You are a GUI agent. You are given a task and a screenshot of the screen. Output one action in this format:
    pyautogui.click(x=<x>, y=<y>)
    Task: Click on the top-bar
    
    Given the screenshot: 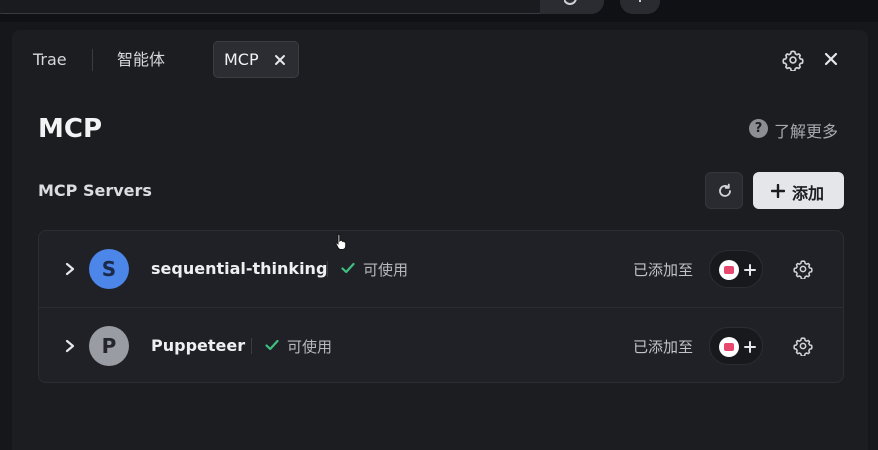 What is the action you would take?
    pyautogui.click(x=439, y=11)
    